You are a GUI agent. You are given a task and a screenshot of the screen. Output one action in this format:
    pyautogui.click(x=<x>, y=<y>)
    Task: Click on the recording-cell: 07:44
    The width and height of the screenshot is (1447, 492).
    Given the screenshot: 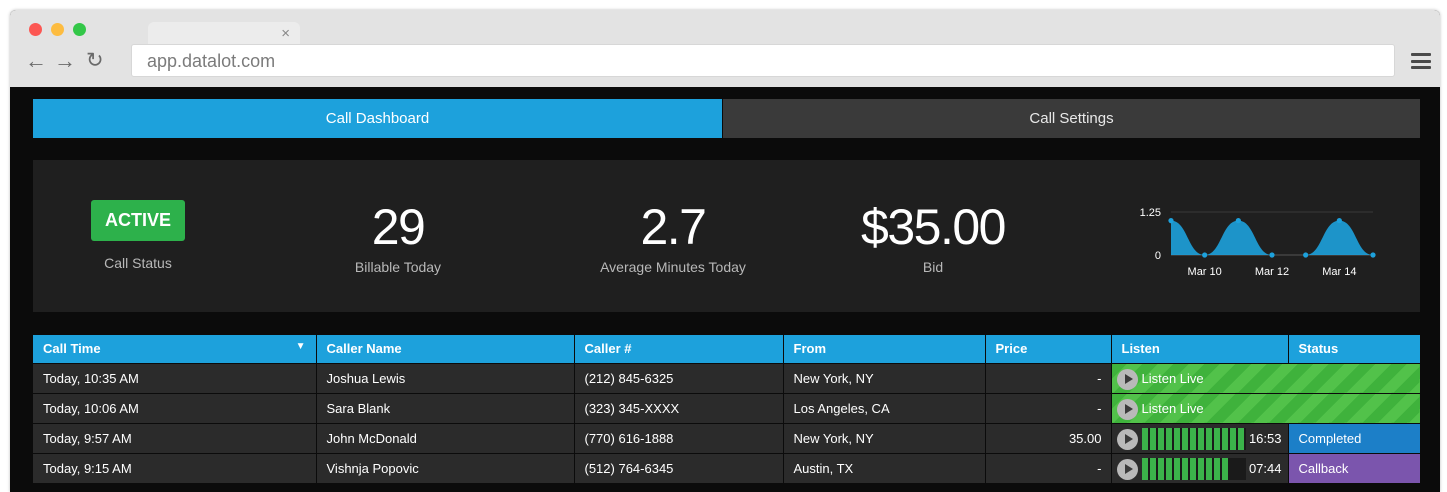 What is the action you would take?
    pyautogui.click(x=1200, y=467)
    